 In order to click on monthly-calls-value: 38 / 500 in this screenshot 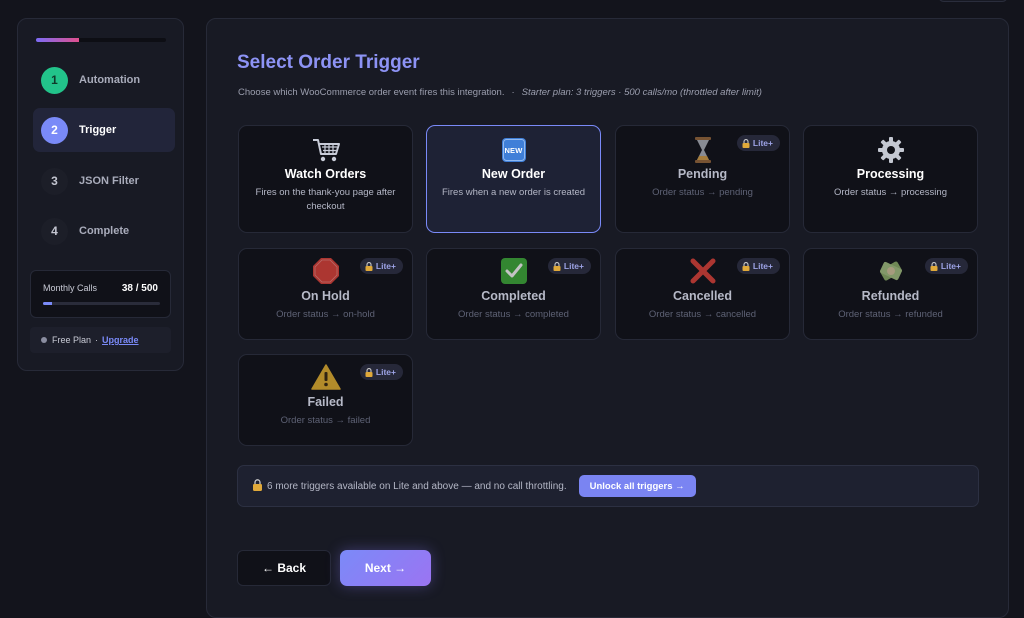, I will do `click(139, 288)`.